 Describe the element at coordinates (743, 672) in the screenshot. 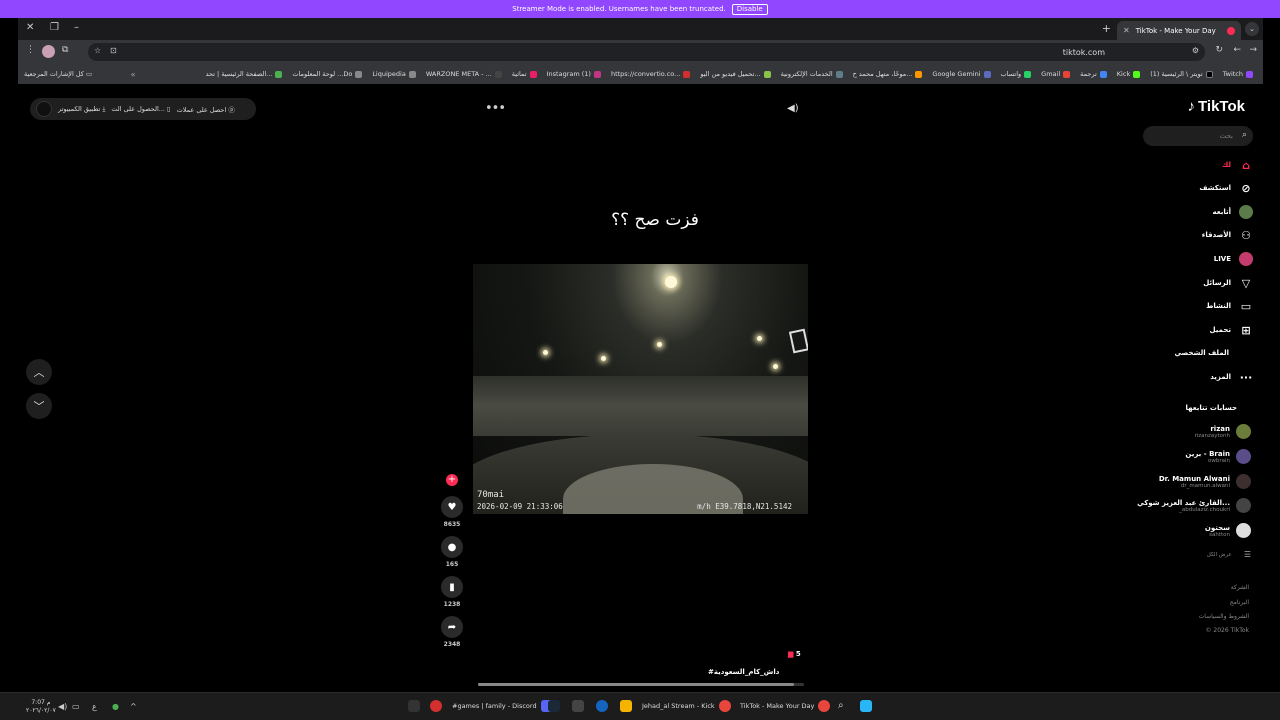

I see `video-hashtag: #داش_كام_السعودية` at that location.